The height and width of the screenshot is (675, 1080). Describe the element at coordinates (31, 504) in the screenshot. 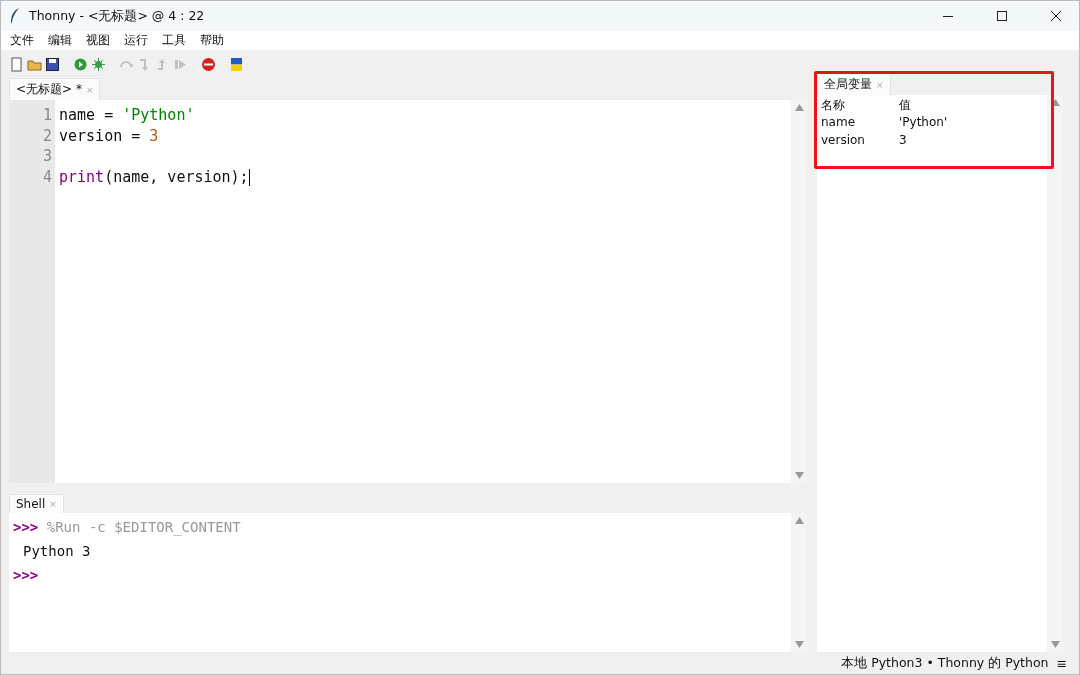

I see `tab-label: Shell` at that location.